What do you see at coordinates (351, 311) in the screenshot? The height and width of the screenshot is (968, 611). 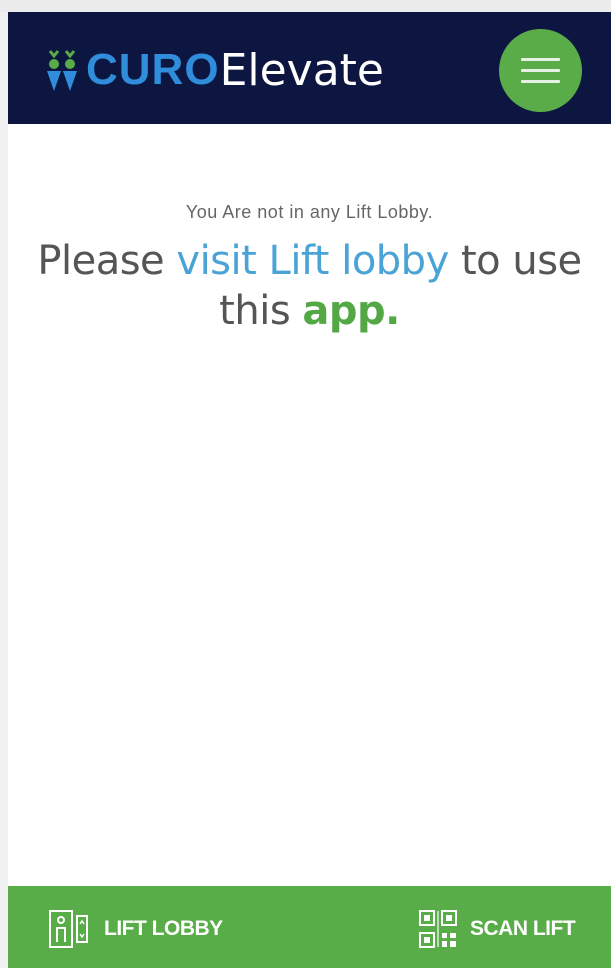 I see `app-emphasis: app.` at bounding box center [351, 311].